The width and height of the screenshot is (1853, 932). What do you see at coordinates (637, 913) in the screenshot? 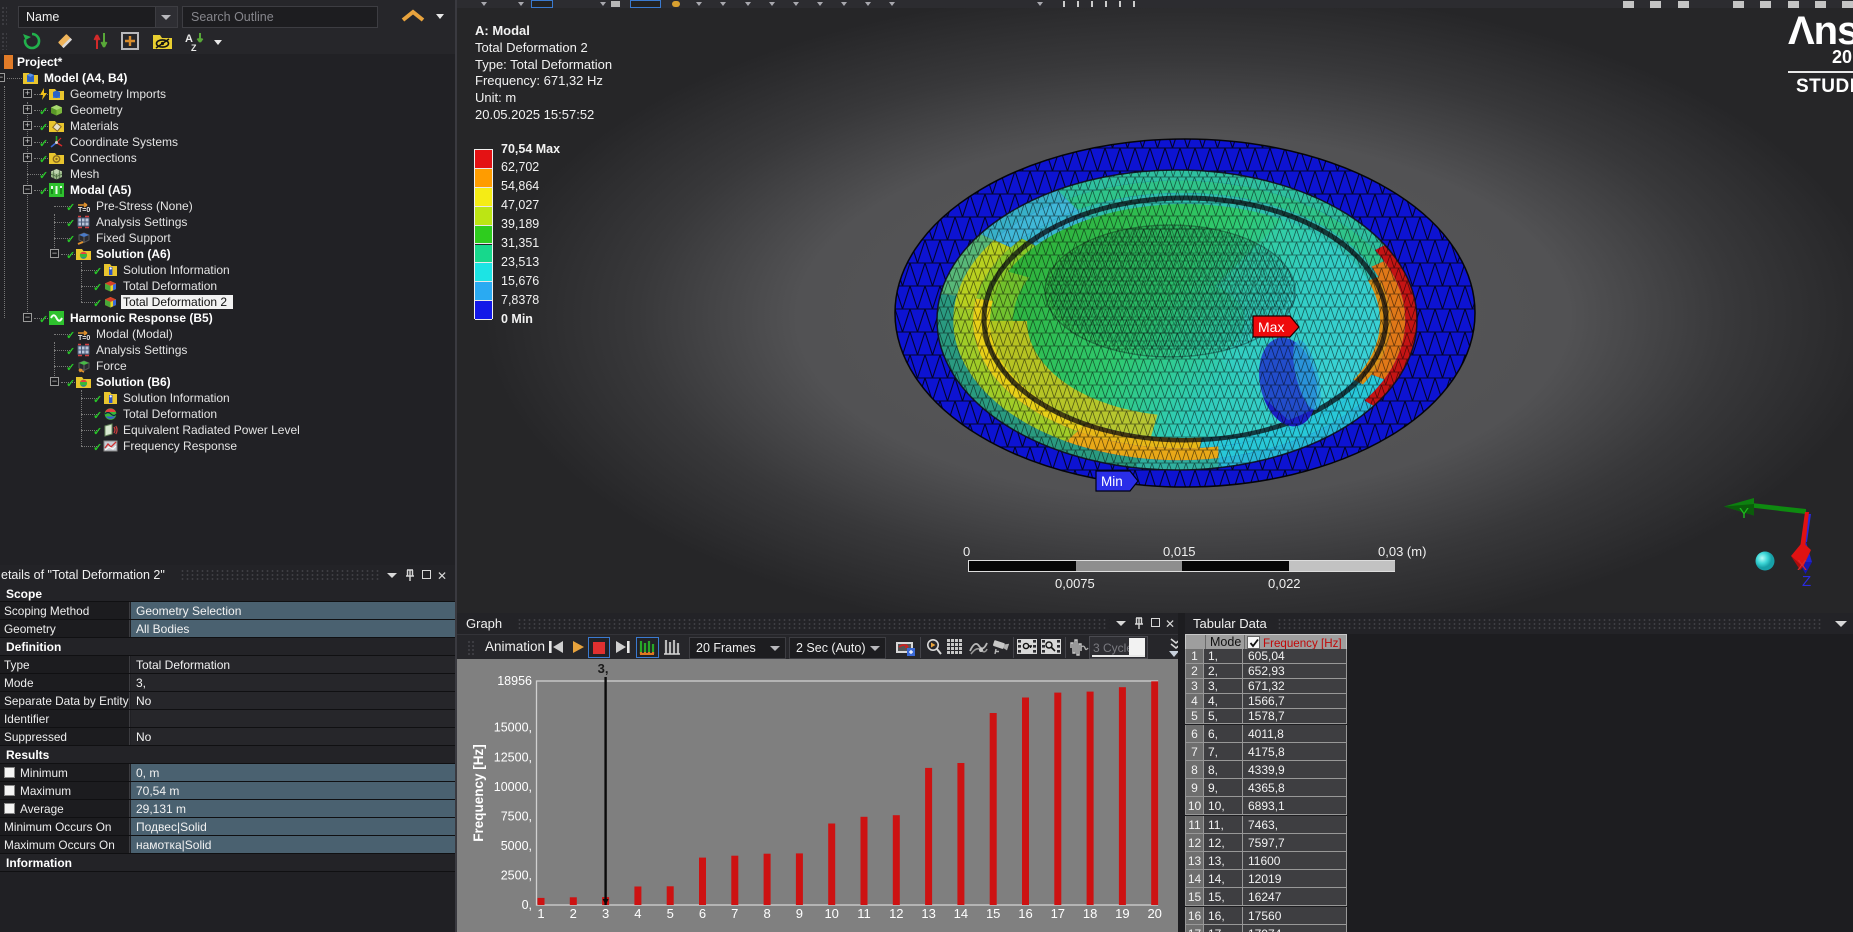
I see `svg-text: 4` at bounding box center [637, 913].